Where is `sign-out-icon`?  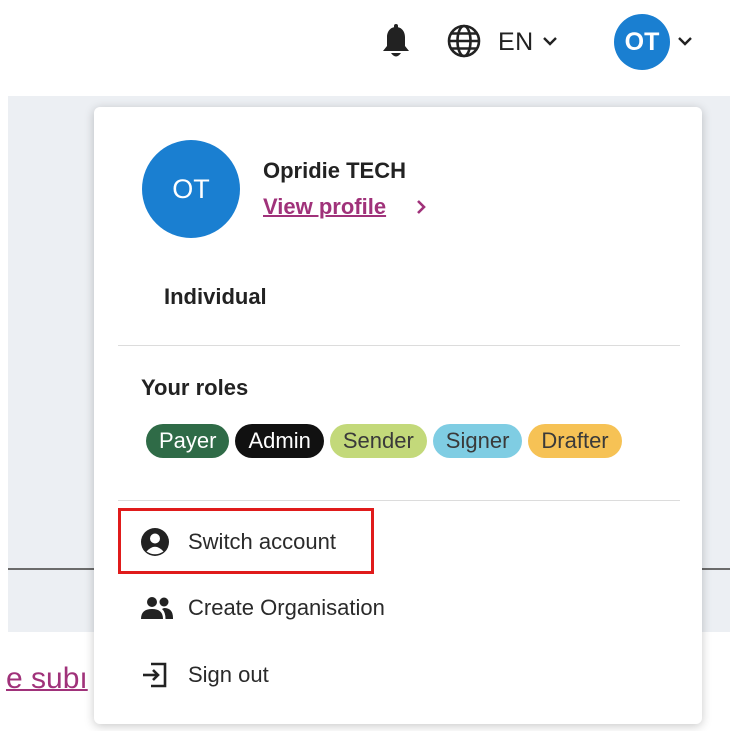 sign-out-icon is located at coordinates (157, 675).